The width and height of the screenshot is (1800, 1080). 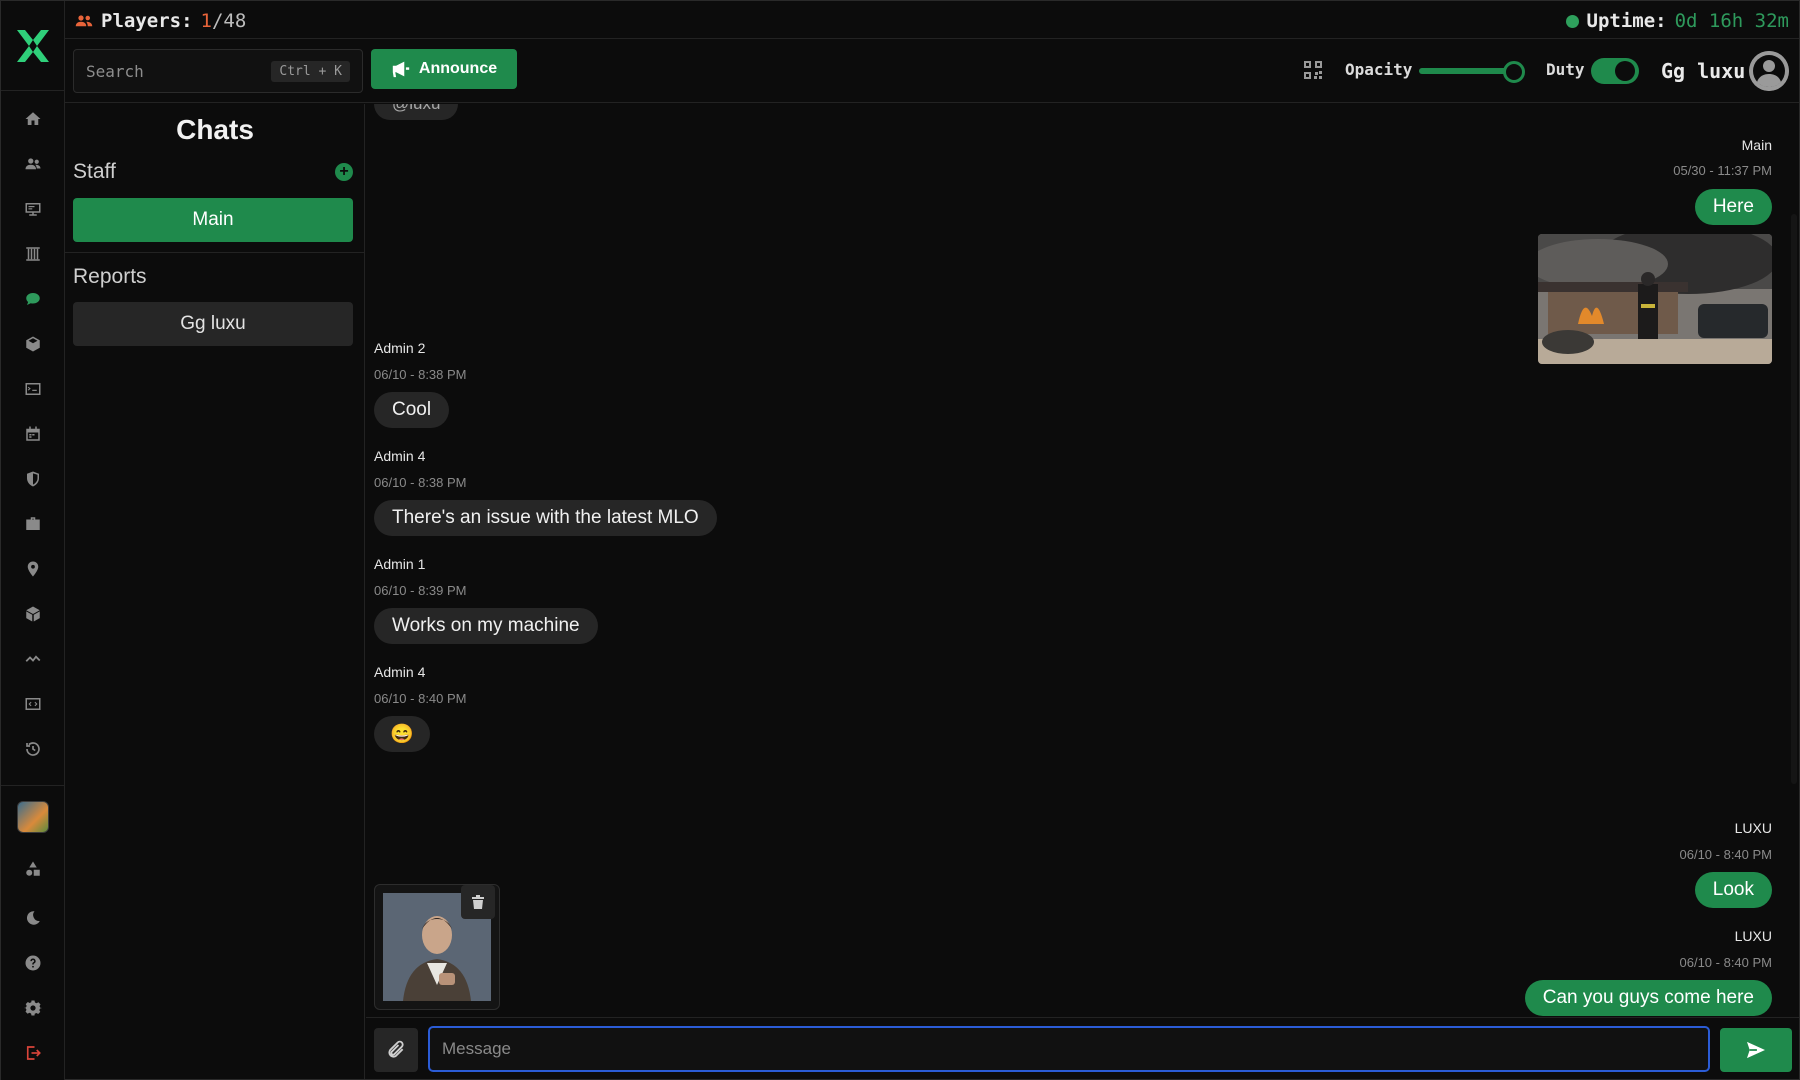 I want to click on uptime-value: 0d 16h 32m, so click(x=1731, y=21).